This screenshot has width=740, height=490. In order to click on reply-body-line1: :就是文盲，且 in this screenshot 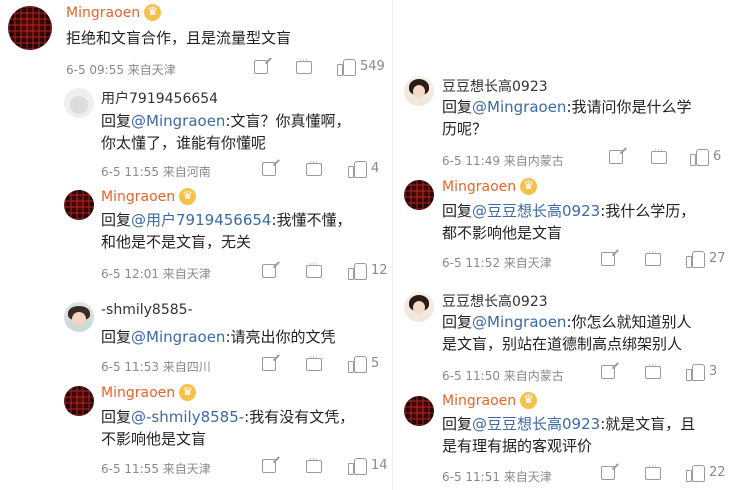, I will do `click(648, 424)`.